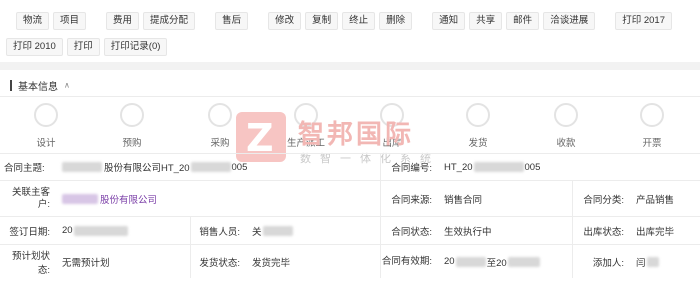 This screenshot has height=294, width=700. Describe the element at coordinates (67, 230) in the screenshot. I see `sign-date-text: 20` at that location.